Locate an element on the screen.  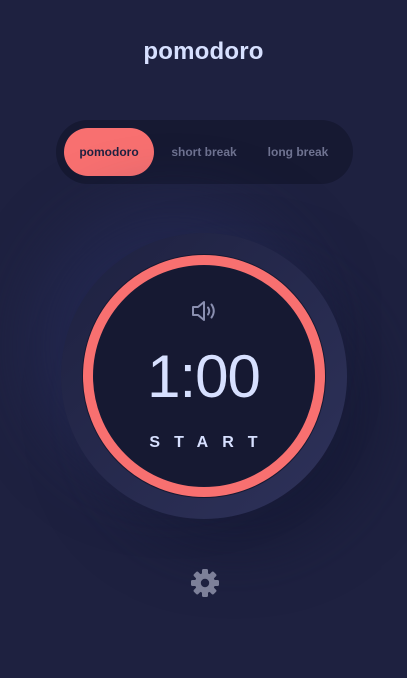
app-title: pomodoro is located at coordinates (203, 51).